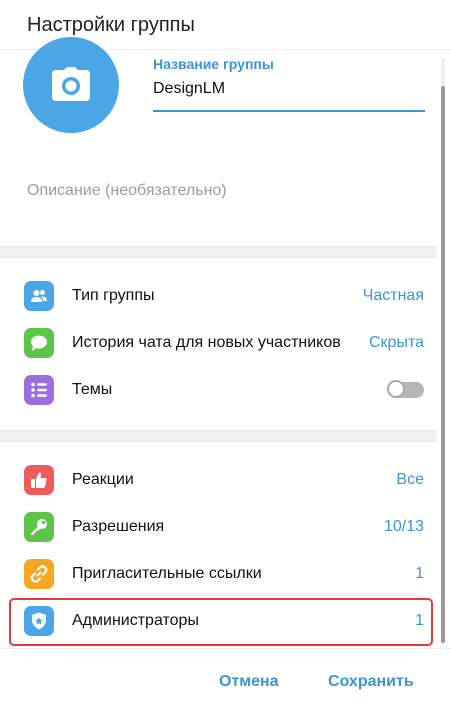 The height and width of the screenshot is (708, 451). What do you see at coordinates (39, 480) in the screenshot?
I see `thumbs-up-icon` at bounding box center [39, 480].